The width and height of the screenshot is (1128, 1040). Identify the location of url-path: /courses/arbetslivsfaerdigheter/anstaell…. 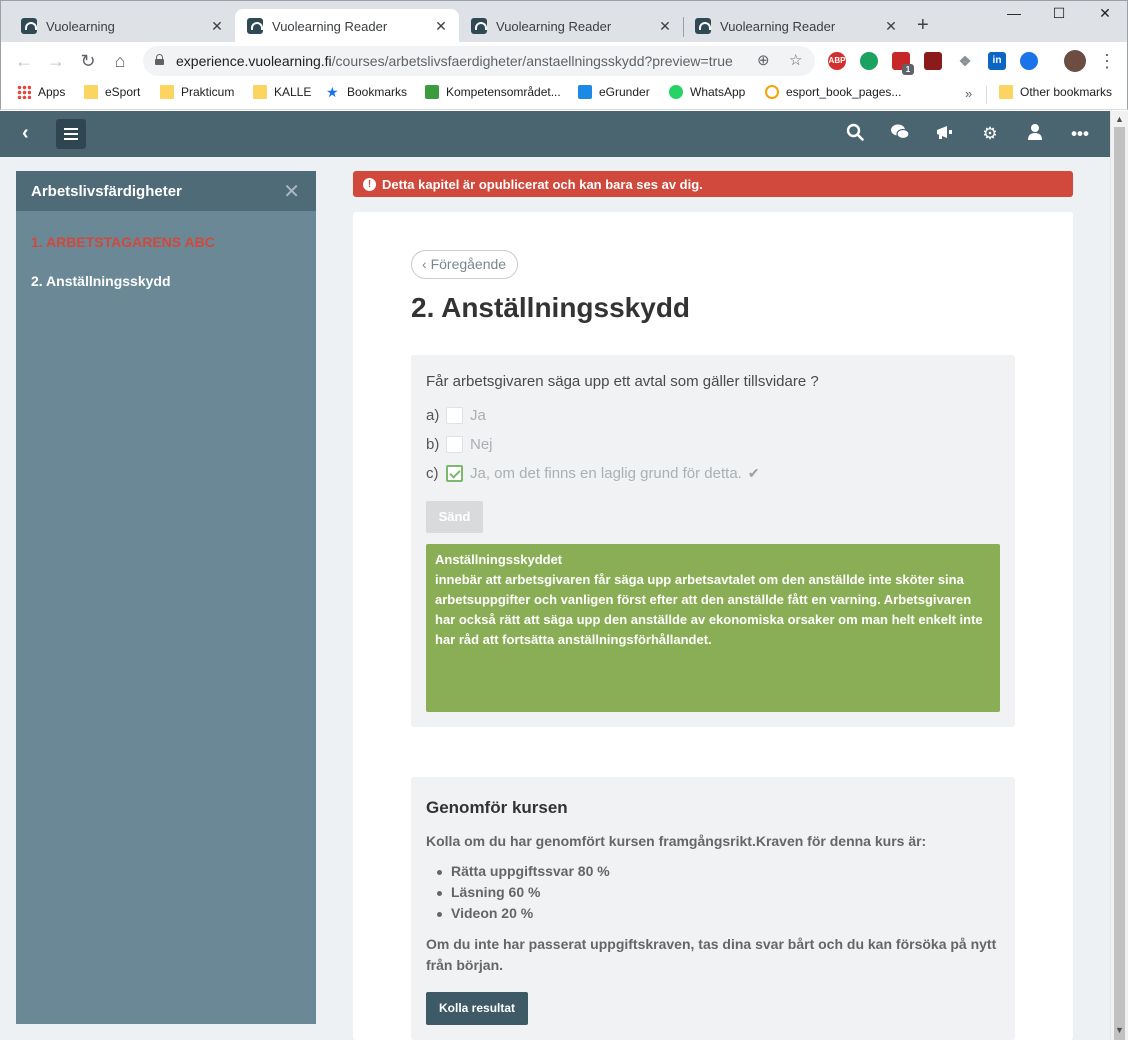
(532, 61).